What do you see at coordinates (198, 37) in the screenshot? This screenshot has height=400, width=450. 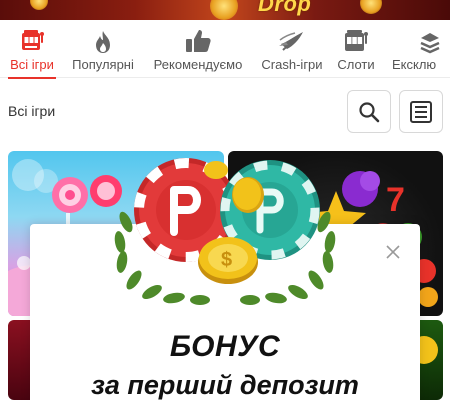 I see `thumbs-up-icon` at bounding box center [198, 37].